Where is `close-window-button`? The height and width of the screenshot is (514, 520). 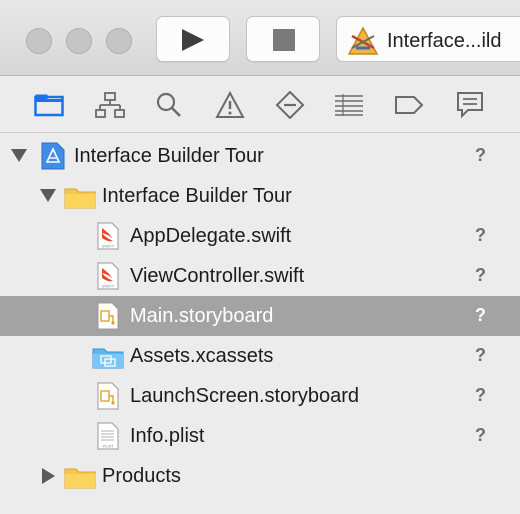 close-window-button is located at coordinates (39, 41).